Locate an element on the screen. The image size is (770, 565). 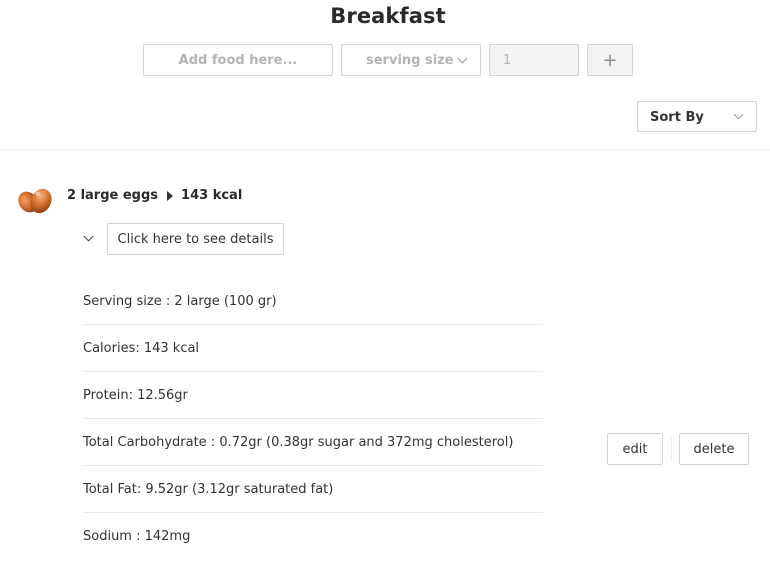
eggs-icon is located at coordinates (35, 201).